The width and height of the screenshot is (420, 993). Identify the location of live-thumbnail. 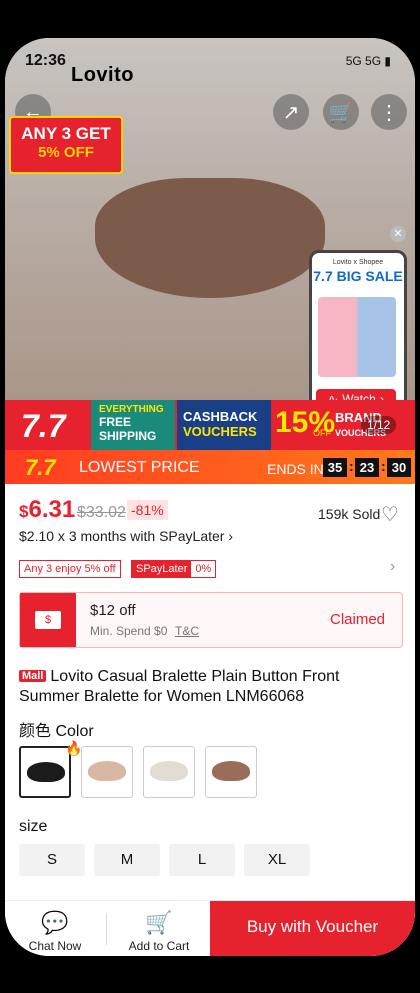
(357, 337).